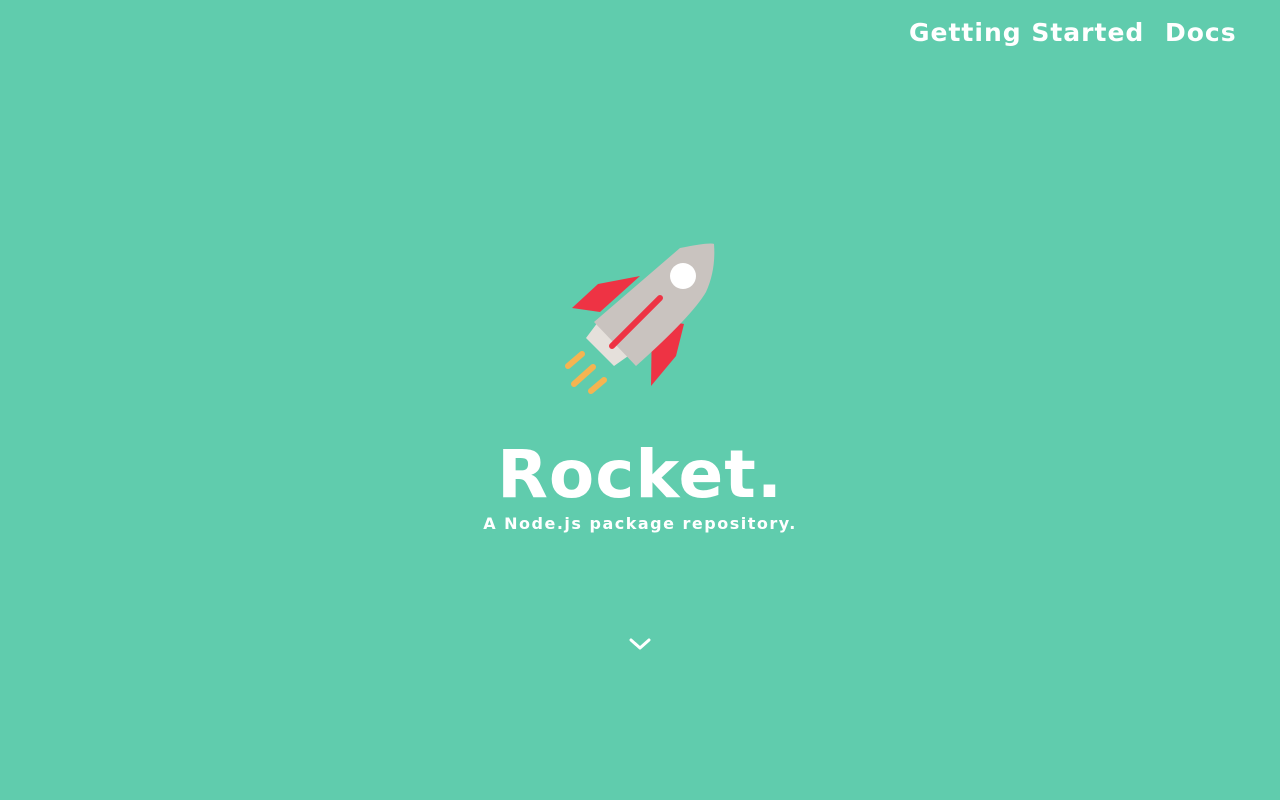  Describe the element at coordinates (640, 474) in the screenshot. I see `site-title: Rocket.` at that location.